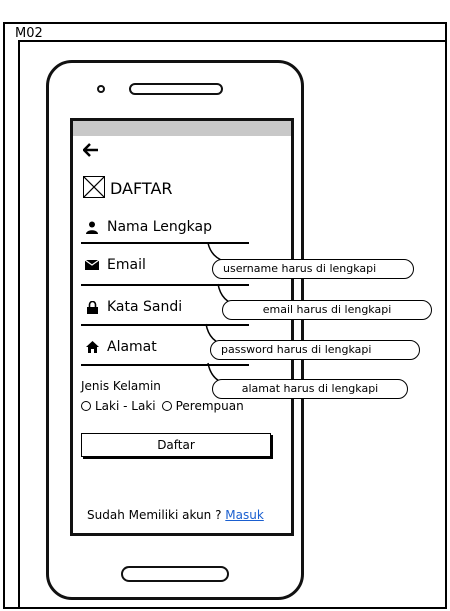  I want to click on annotation-address: alamat harus di lengkapi, so click(310, 389).